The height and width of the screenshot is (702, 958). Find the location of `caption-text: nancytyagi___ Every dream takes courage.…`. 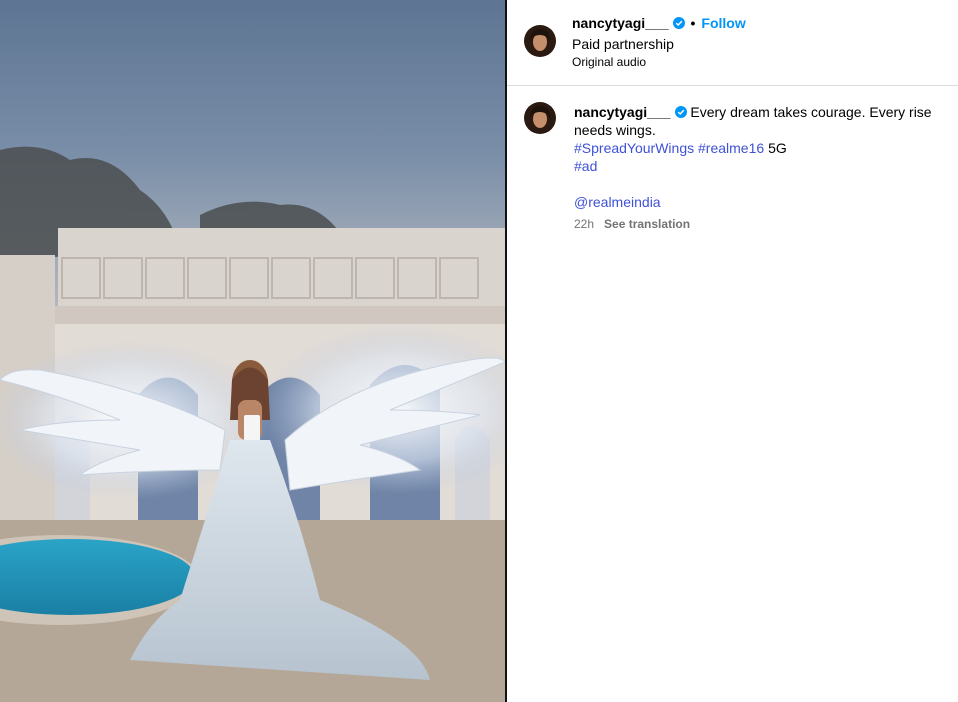

caption-text: nancytyagi___ Every dream takes courage.… is located at coordinates (766, 157).